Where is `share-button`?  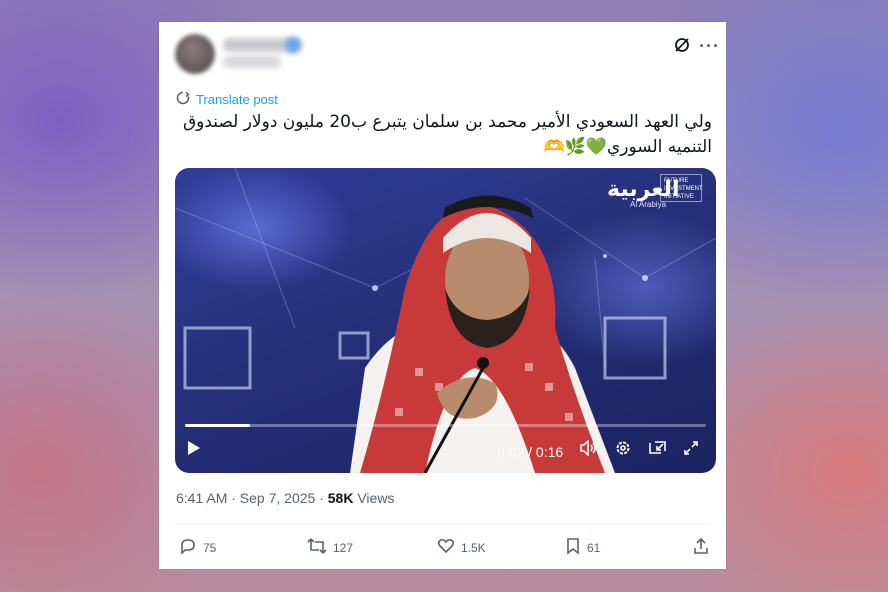
share-button is located at coordinates (701, 547).